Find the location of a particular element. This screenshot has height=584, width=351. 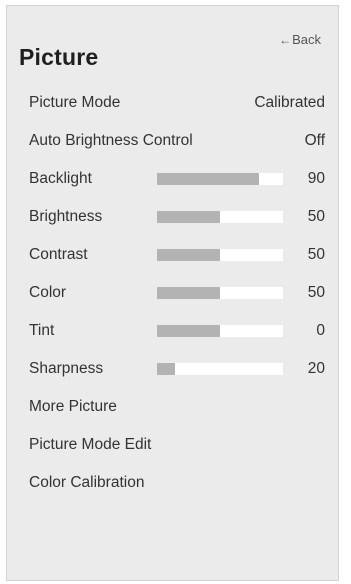

contrast-slider is located at coordinates (220, 255).